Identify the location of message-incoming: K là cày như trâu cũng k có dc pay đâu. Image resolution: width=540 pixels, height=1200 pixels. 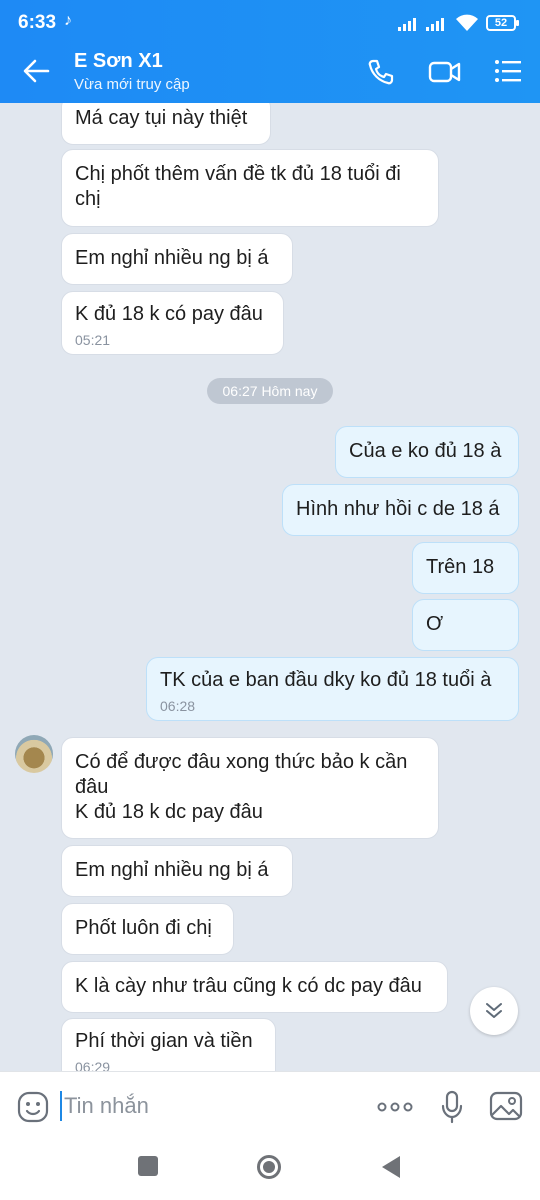
(254, 987).